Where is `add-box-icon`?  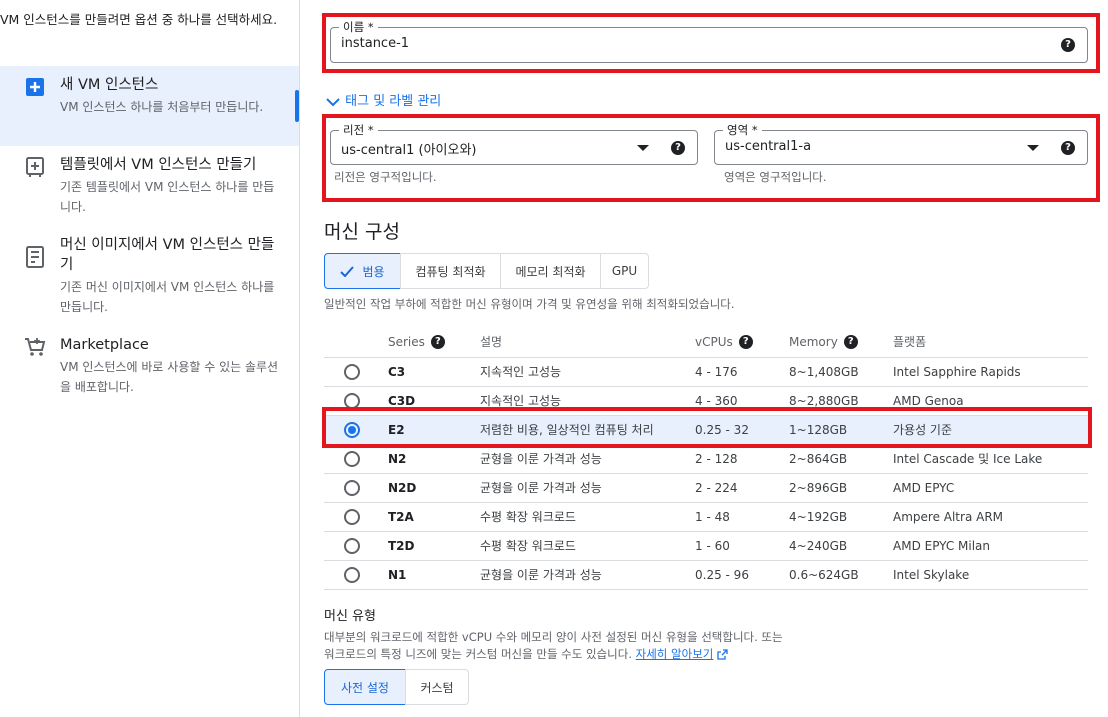
add-box-icon is located at coordinates (35, 87).